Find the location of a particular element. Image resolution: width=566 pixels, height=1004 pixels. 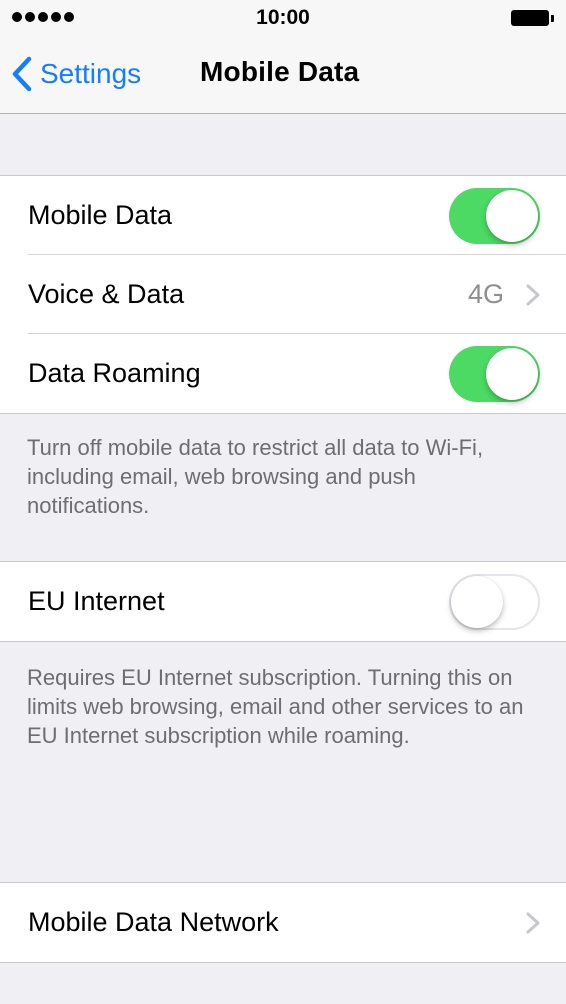

navigation-bar: Settings Mobile Data is located at coordinates (283, 75).